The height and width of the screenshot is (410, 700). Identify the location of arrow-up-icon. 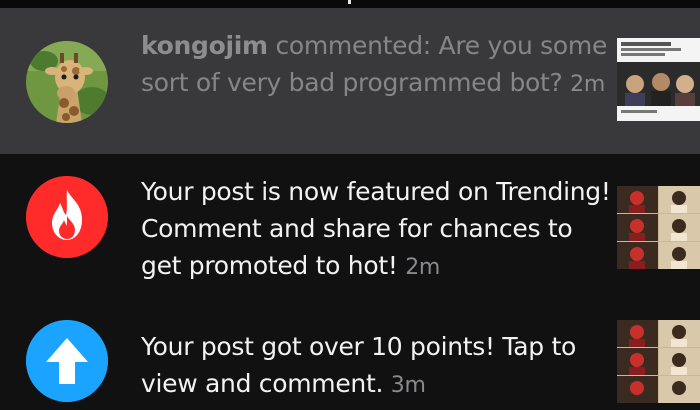
(67, 361).